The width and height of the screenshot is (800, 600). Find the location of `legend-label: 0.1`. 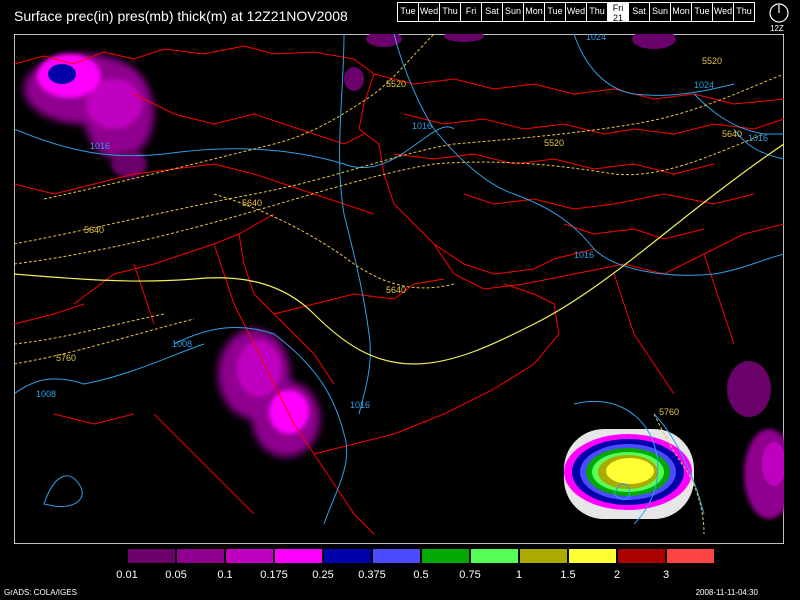

legend-label: 0.1 is located at coordinates (225, 575).